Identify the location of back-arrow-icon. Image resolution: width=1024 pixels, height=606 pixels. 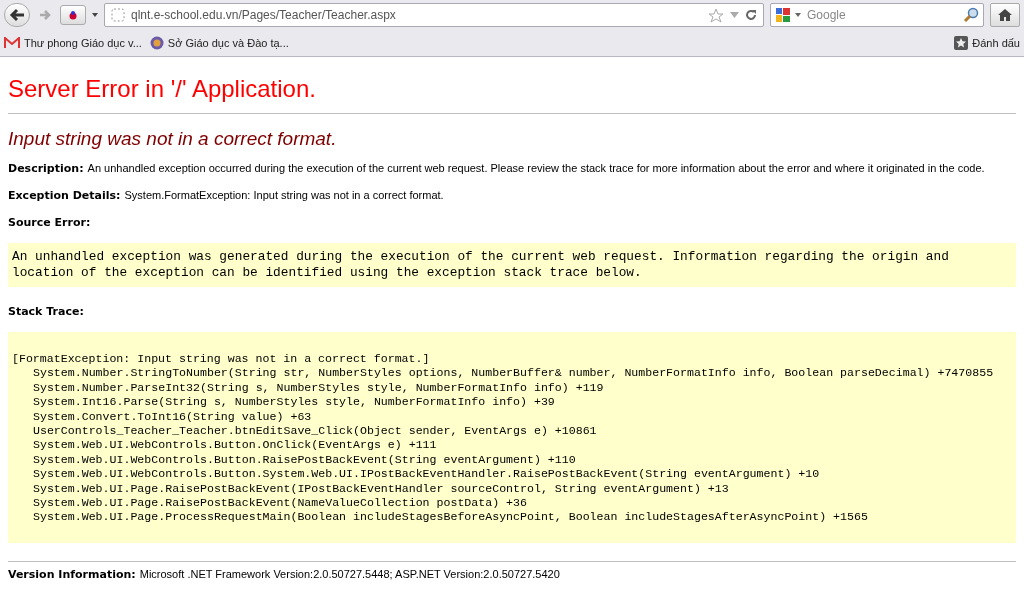
(17, 15).